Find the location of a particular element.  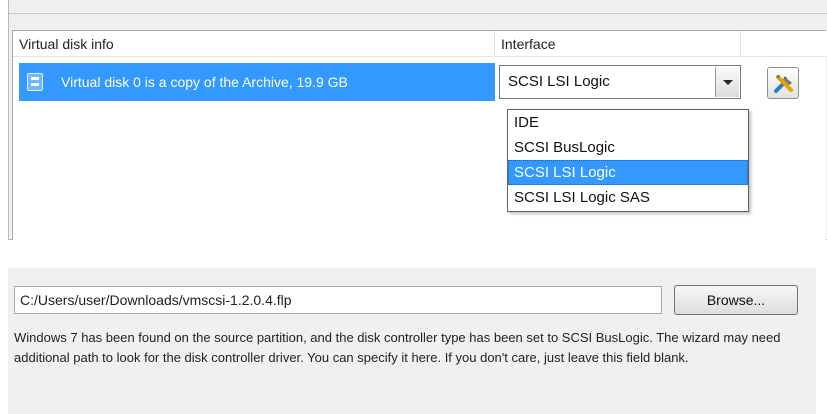

dropdown-option-scsi-lsi-logic: SCSI LSI Logic is located at coordinates (628, 172).